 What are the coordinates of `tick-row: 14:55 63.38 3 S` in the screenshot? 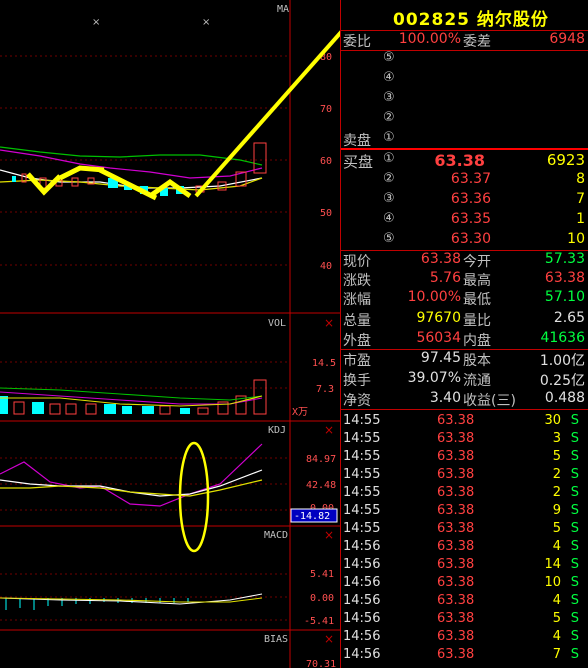 It's located at (464, 440).